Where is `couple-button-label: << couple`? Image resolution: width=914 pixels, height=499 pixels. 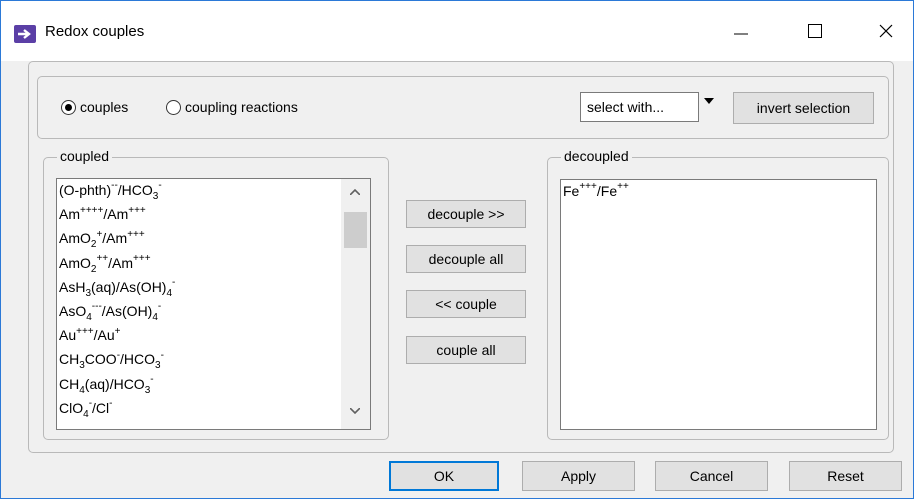
couple-button-label: << couple is located at coordinates (466, 304).